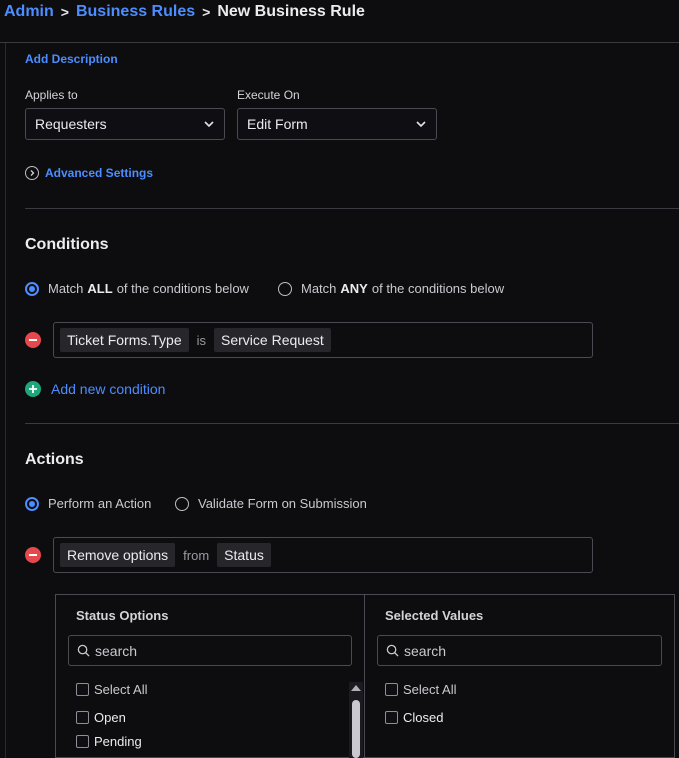  I want to click on remove-condition-icon, so click(33, 340).